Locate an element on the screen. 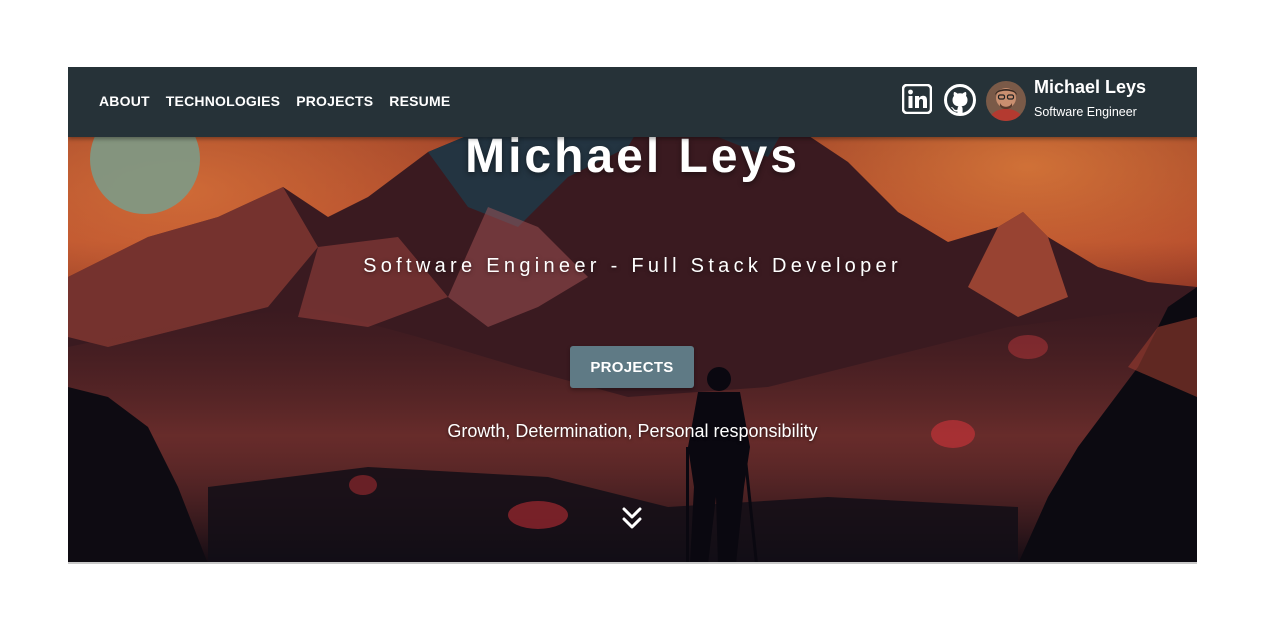 This screenshot has width=1280, height=640. bottom-divider is located at coordinates (632, 563).